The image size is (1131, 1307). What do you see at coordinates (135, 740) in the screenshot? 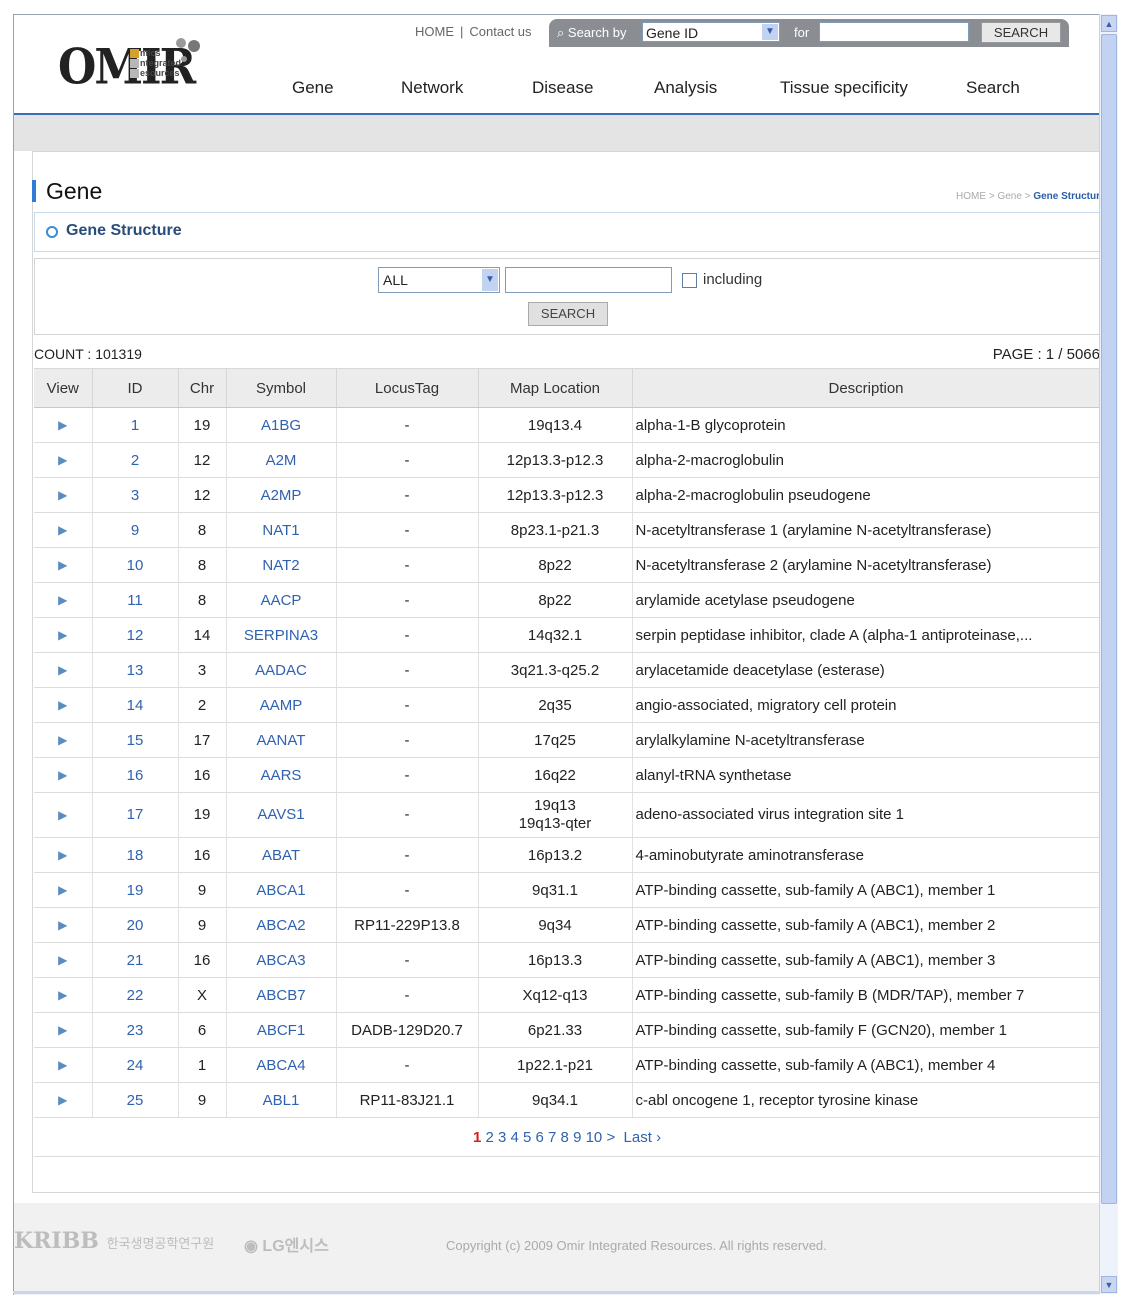
I see `cell-id: 15` at bounding box center [135, 740].